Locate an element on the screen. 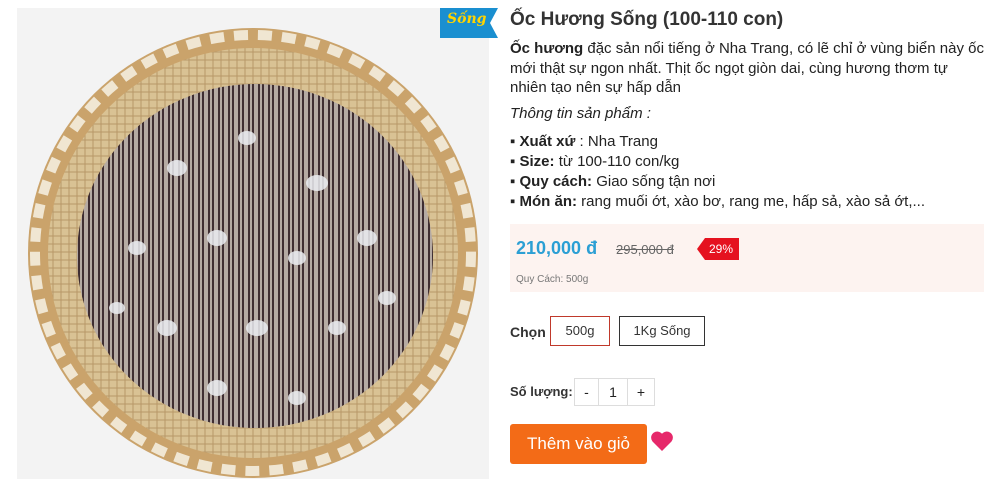 This screenshot has height=479, width=1000. option-label: Chọn is located at coordinates (528, 332).